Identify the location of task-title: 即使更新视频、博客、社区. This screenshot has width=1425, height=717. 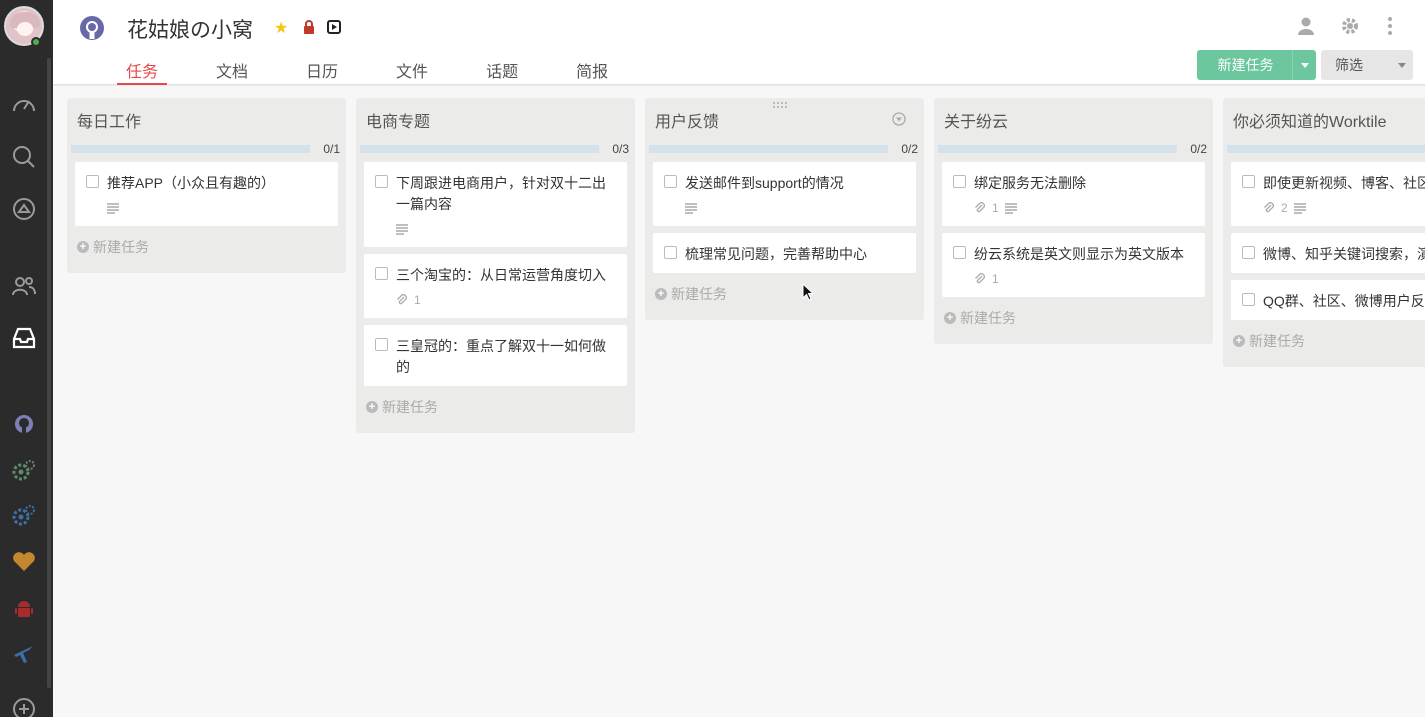
(1344, 183).